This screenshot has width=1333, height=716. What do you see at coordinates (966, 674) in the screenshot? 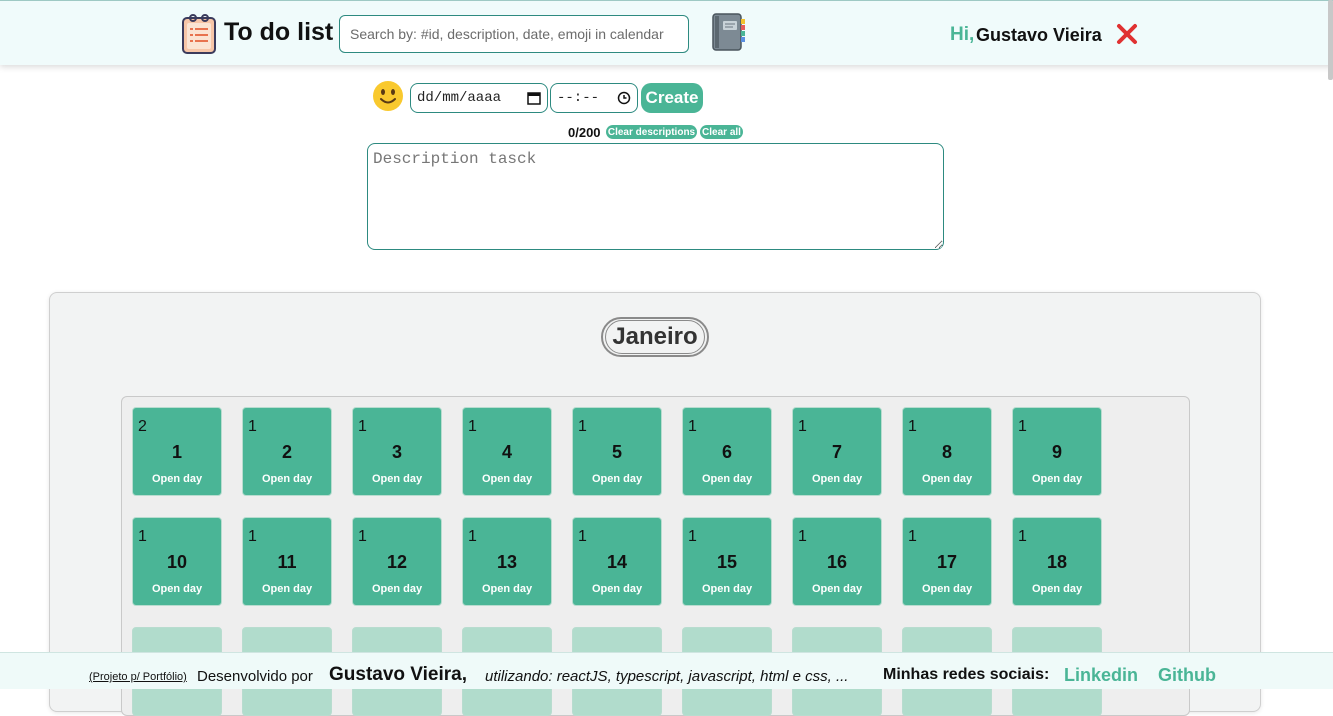
I see `social-label: Minhas redes sociais:` at bounding box center [966, 674].